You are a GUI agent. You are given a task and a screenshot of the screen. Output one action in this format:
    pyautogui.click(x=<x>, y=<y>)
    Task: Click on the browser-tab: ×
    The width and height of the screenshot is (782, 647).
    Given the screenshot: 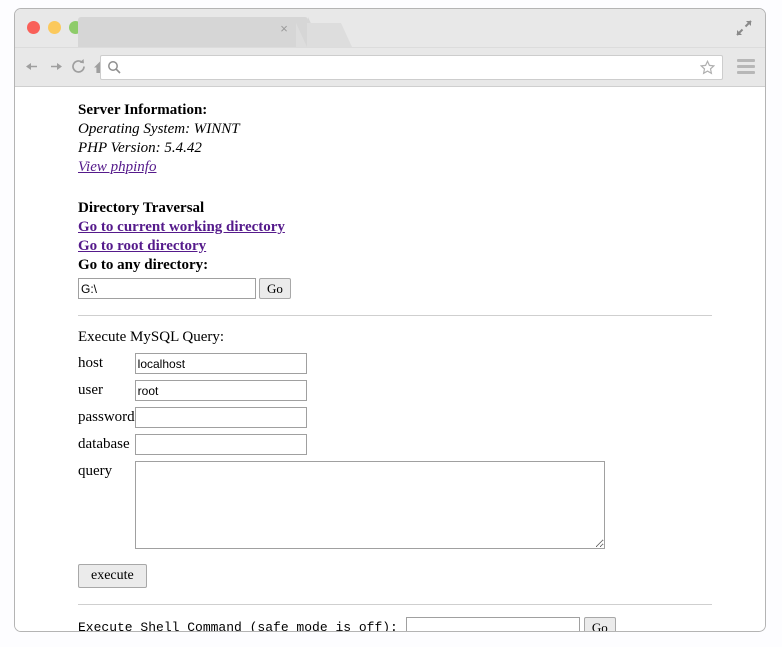 What is the action you would take?
    pyautogui.click(x=200, y=32)
    